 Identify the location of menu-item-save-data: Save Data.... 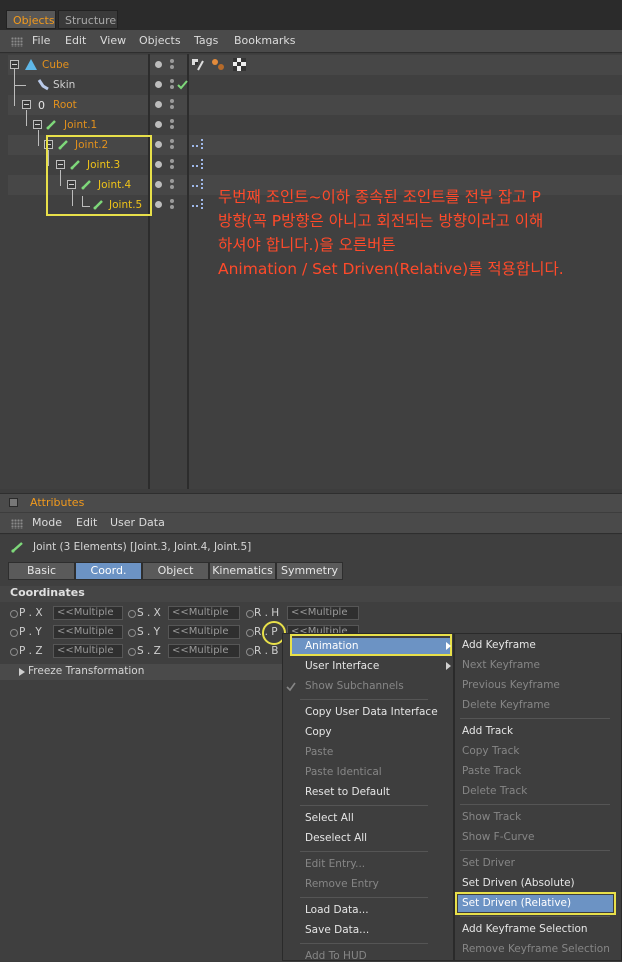
(337, 930).